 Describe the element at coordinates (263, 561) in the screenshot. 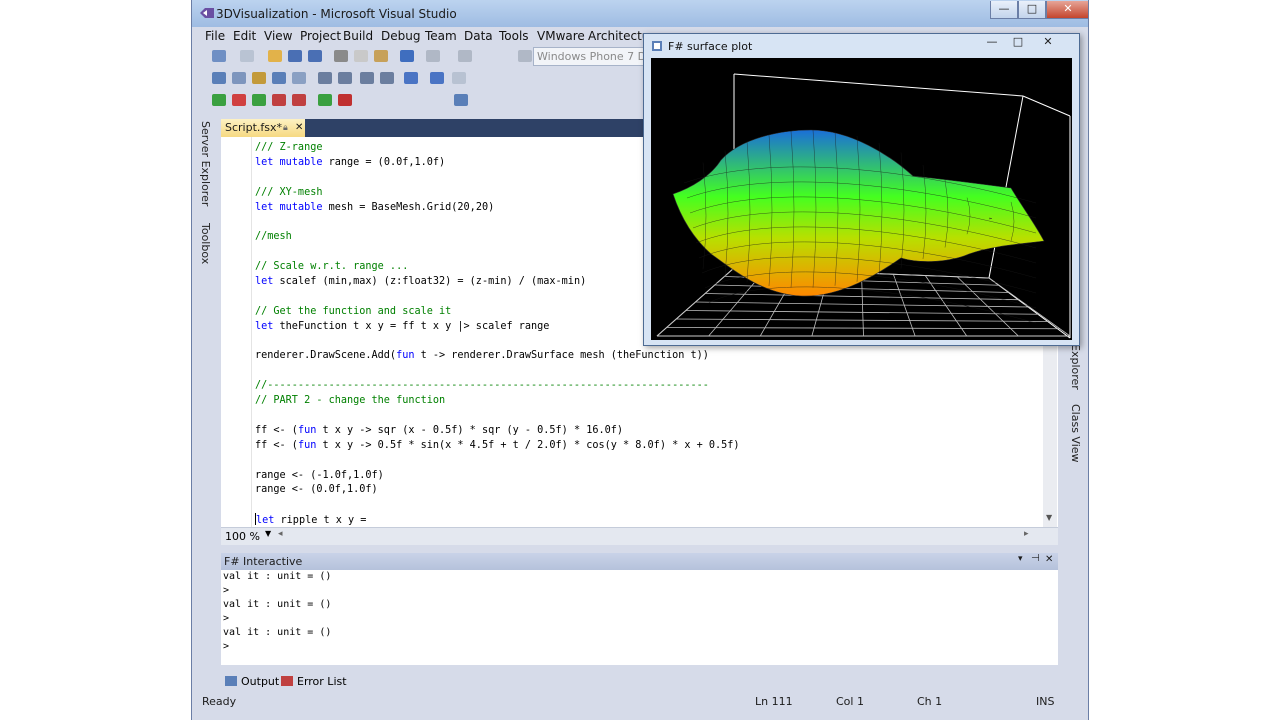

I see `fsi-title: F# Interactive` at that location.